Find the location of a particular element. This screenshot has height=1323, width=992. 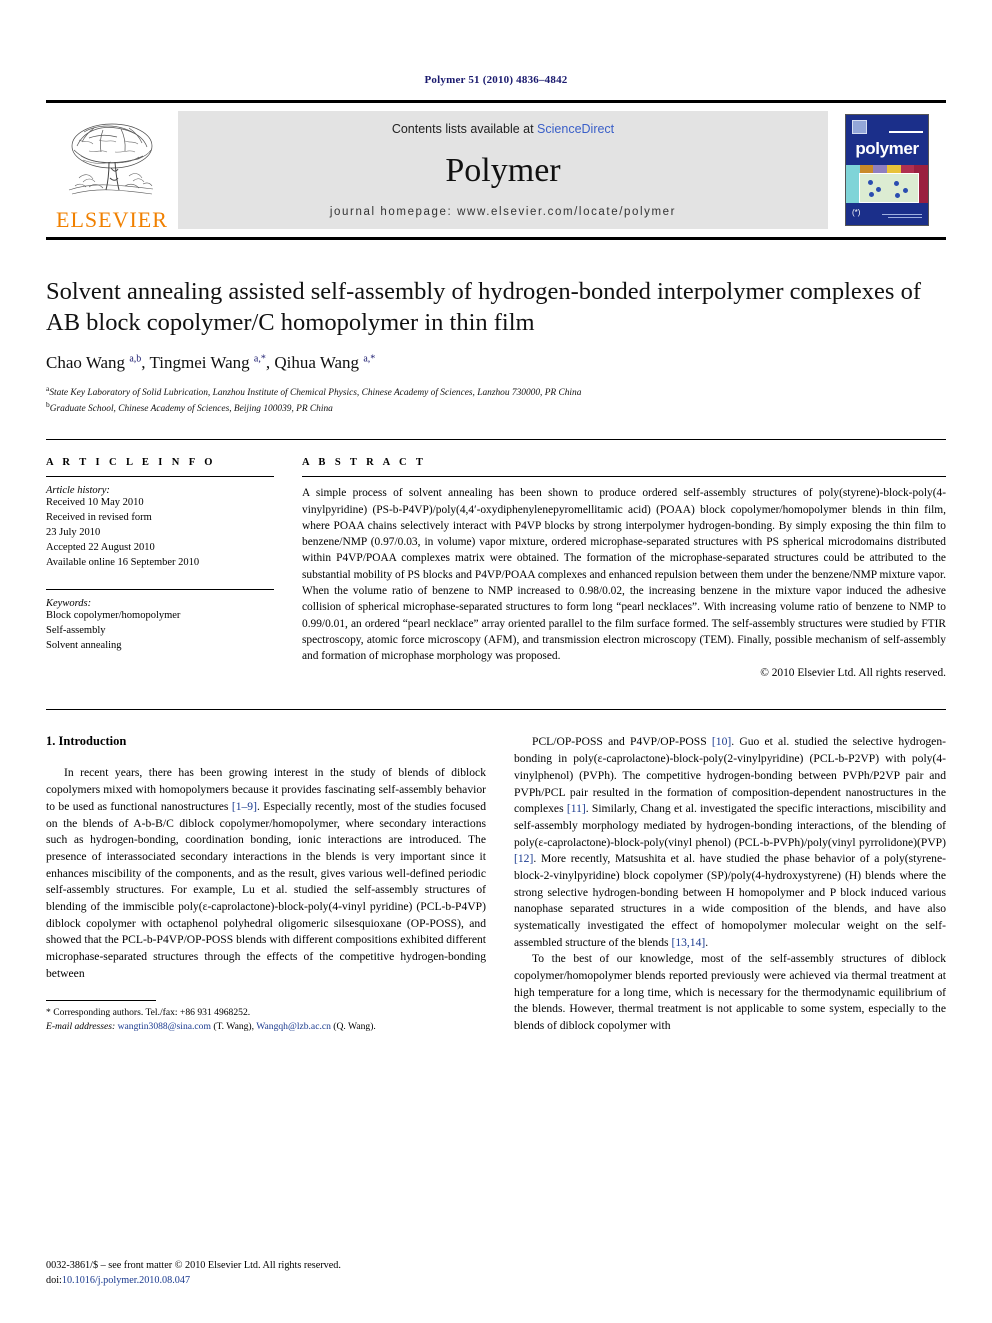

cover-rule is located at coordinates (906, 132).